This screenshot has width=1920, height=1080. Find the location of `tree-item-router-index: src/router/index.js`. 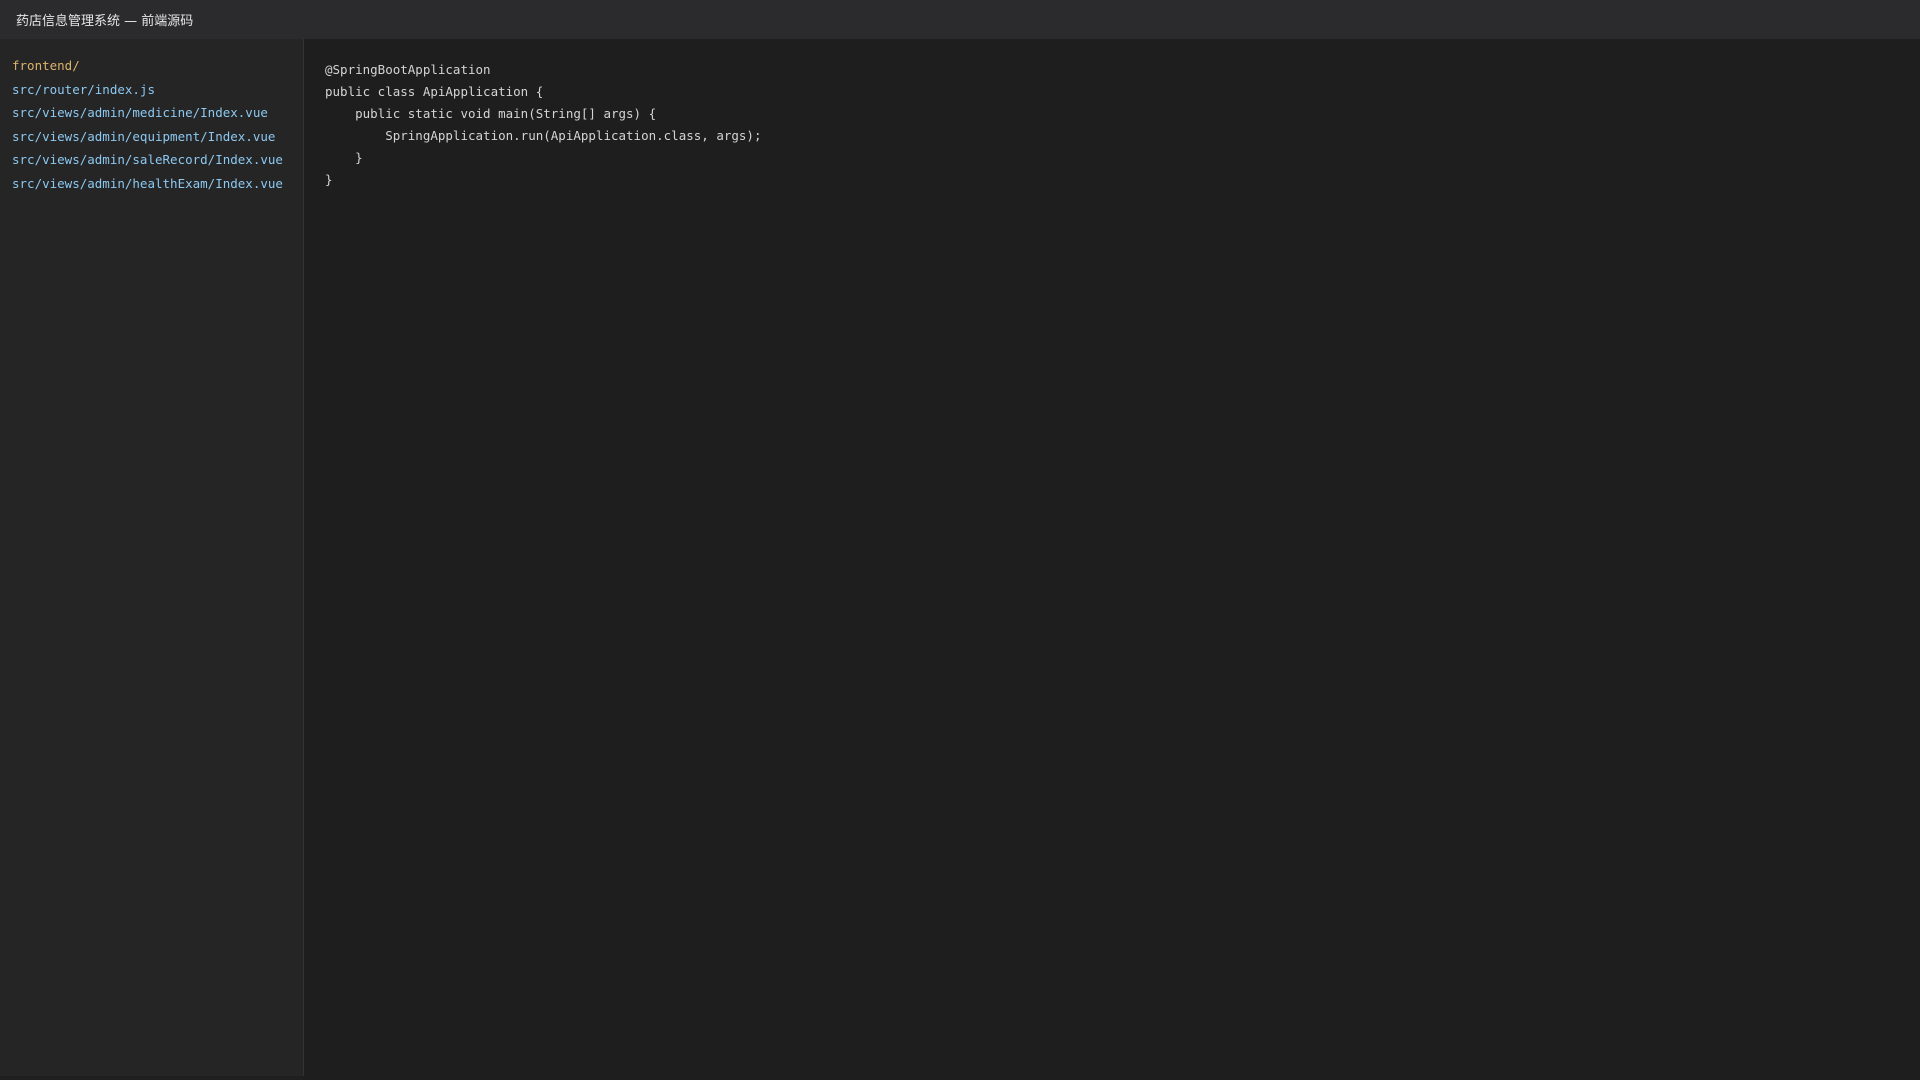

tree-item-router-index: src/router/index.js is located at coordinates (151, 90).